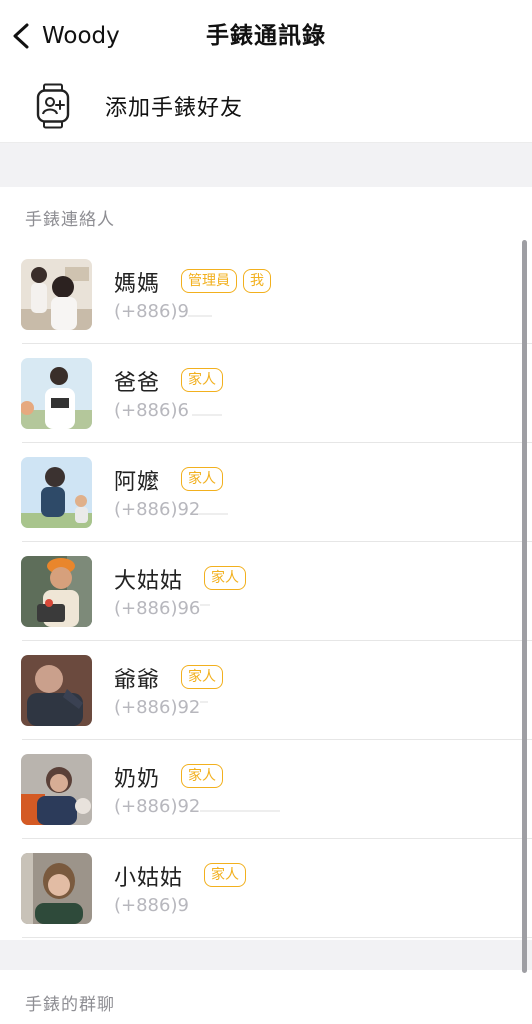 This screenshot has width=532, height=1024. Describe the element at coordinates (53, 106) in the screenshot. I see `watch-add-user-icon` at that location.